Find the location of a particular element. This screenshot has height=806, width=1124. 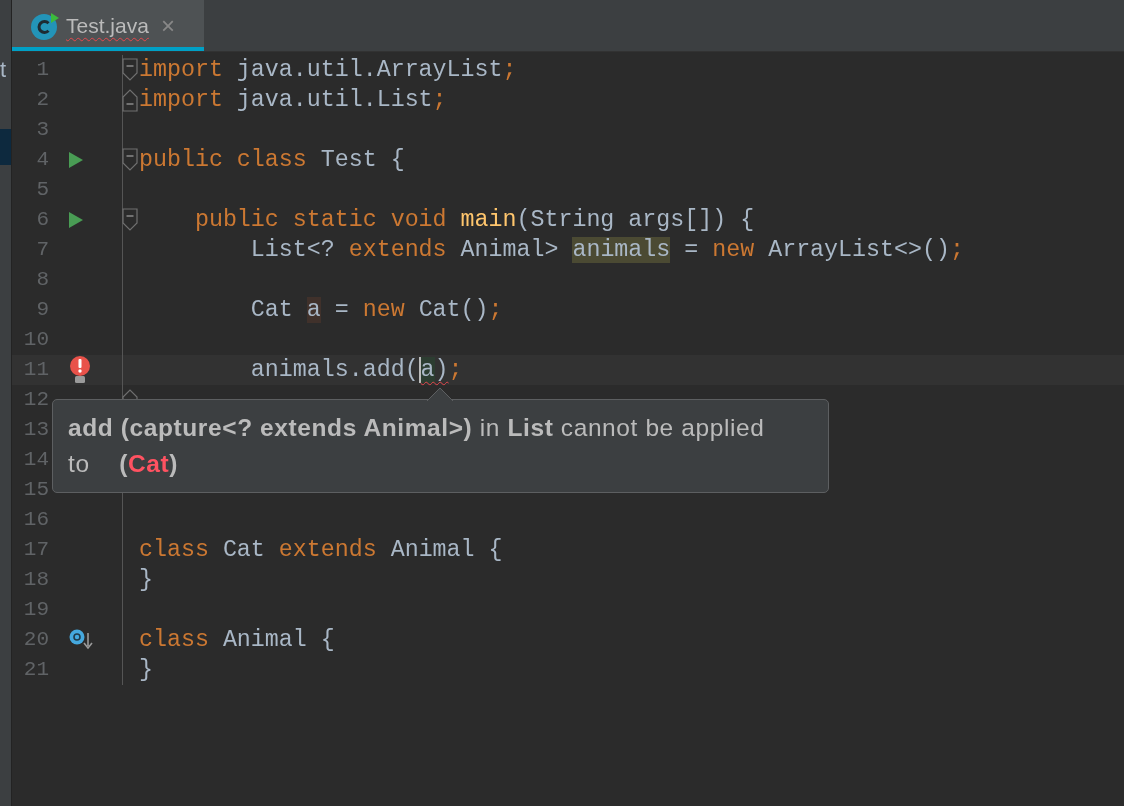

code-line: import java.util.ArrayList; is located at coordinates (328, 70).